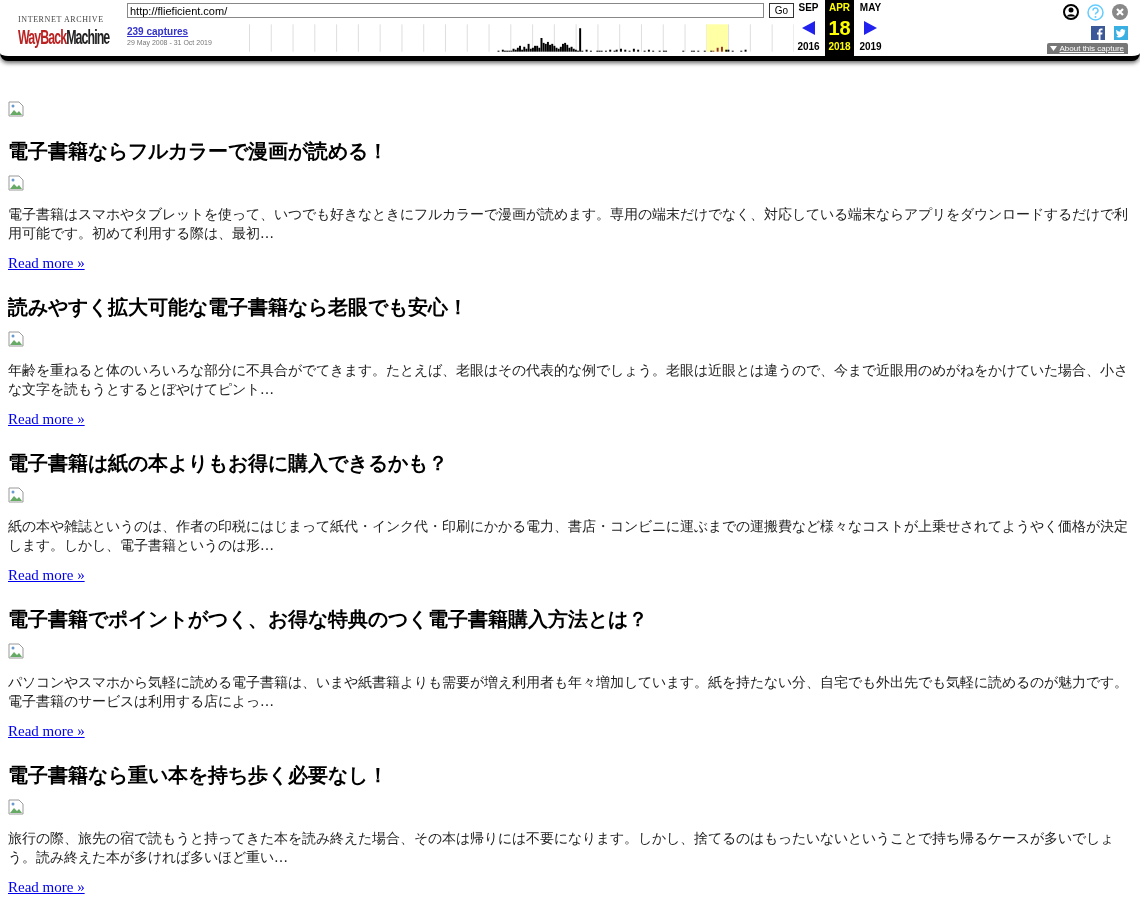 Image resolution: width=1140 pixels, height=912 pixels. I want to click on year-label: 2016, so click(808, 46).